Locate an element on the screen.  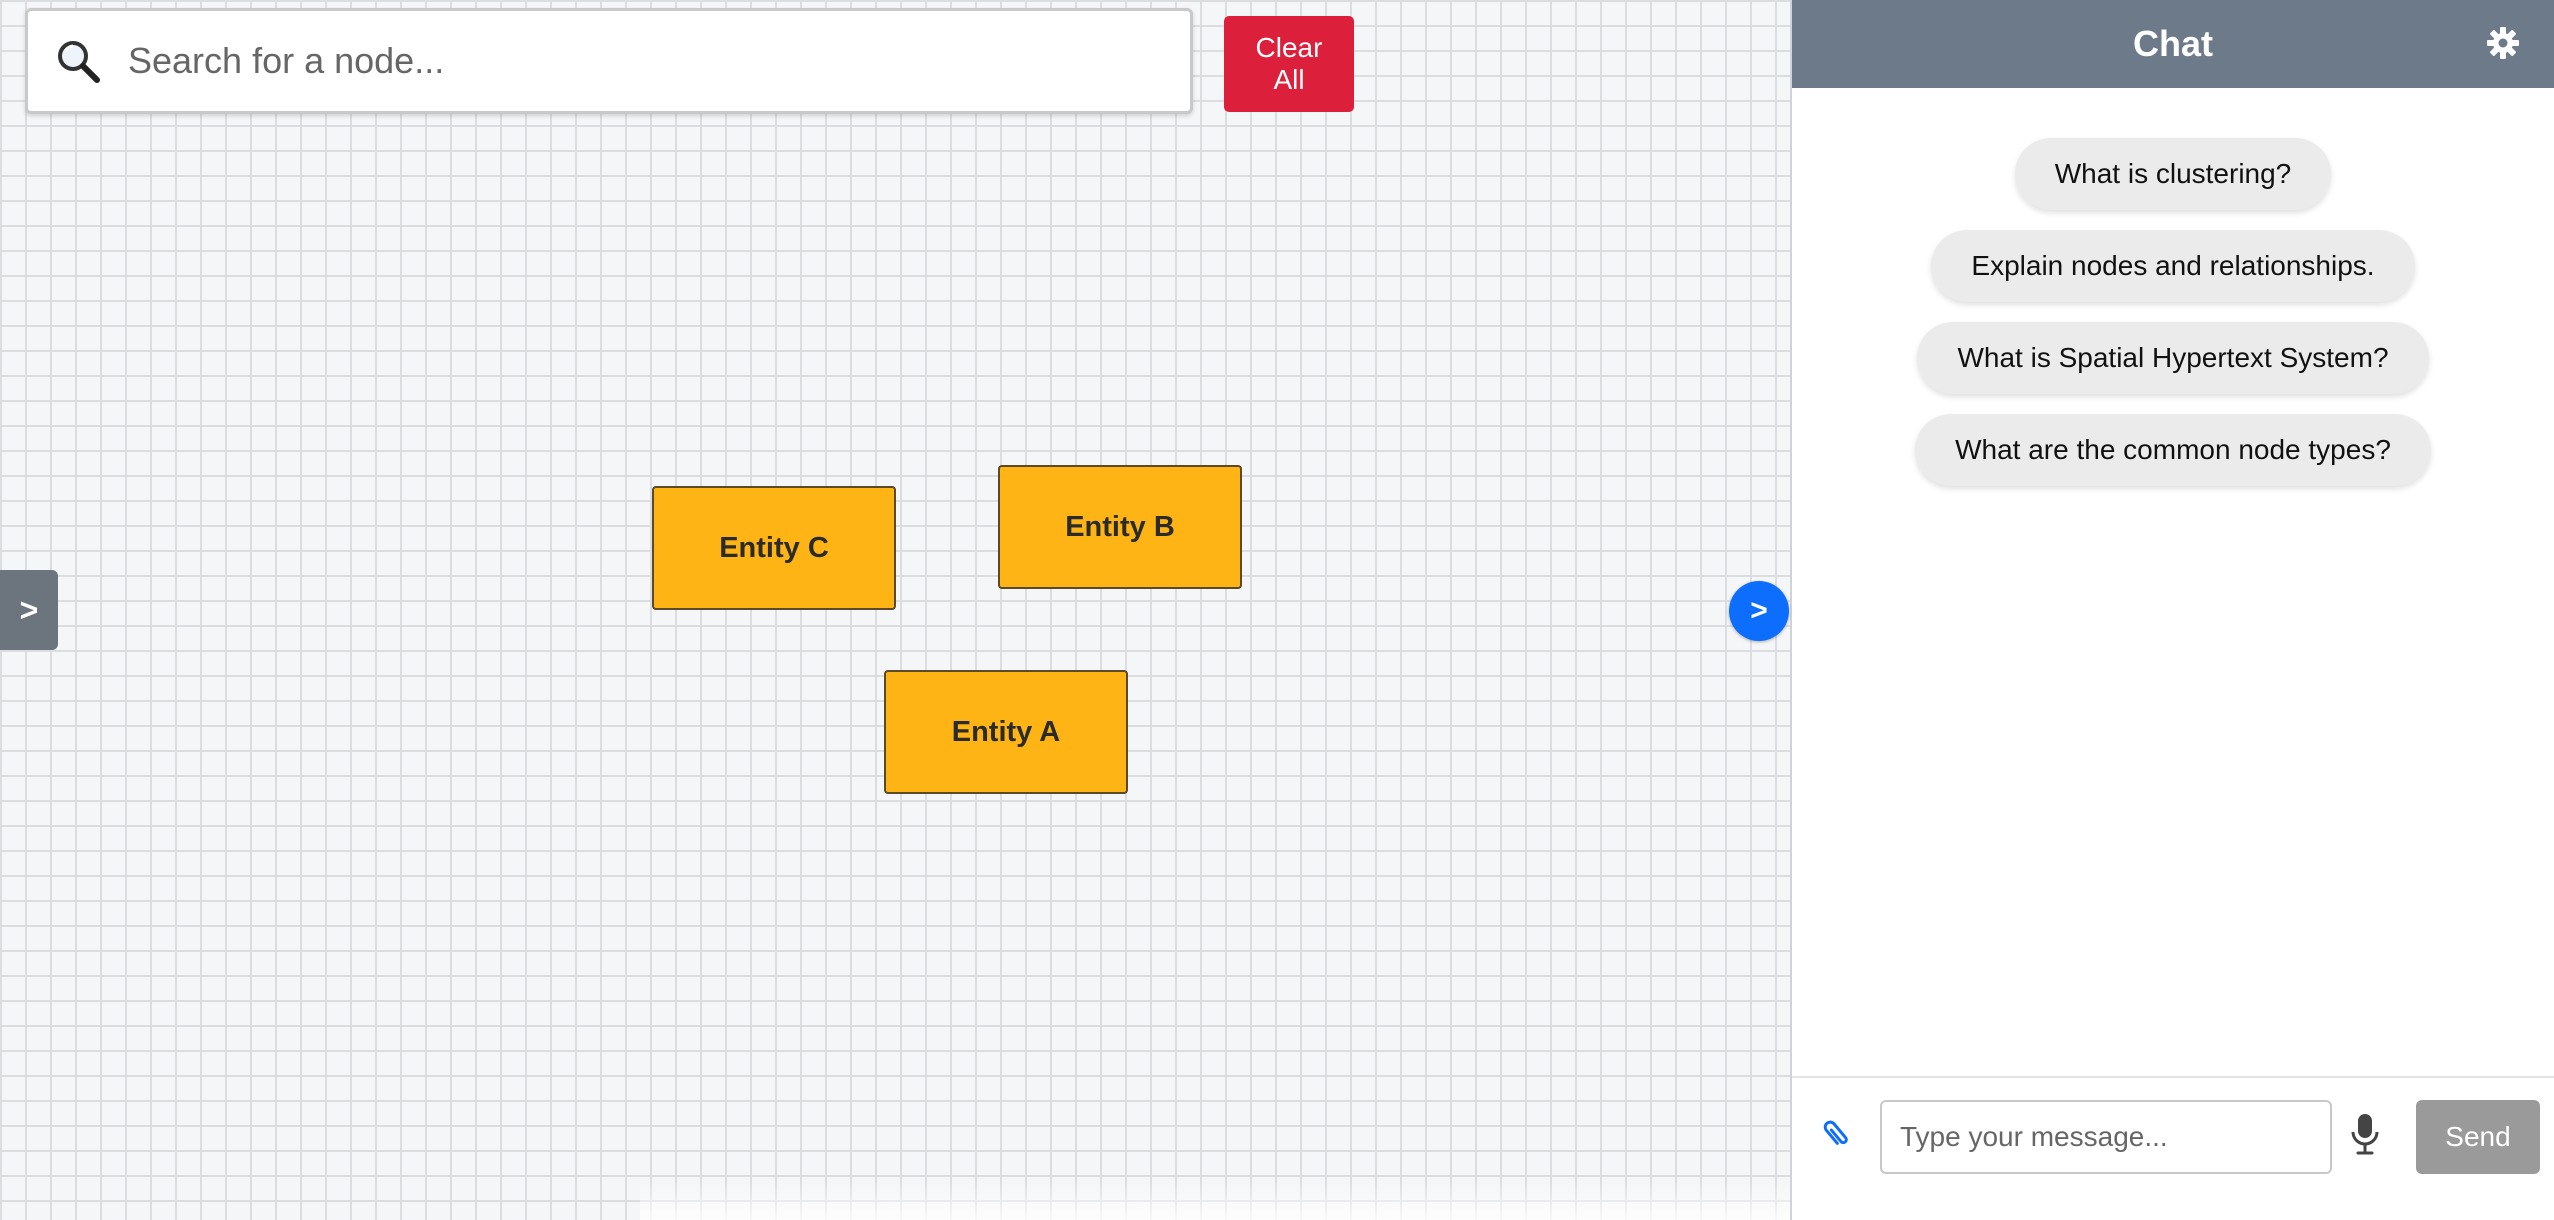
node-entity-b: Entity B is located at coordinates (1120, 527).